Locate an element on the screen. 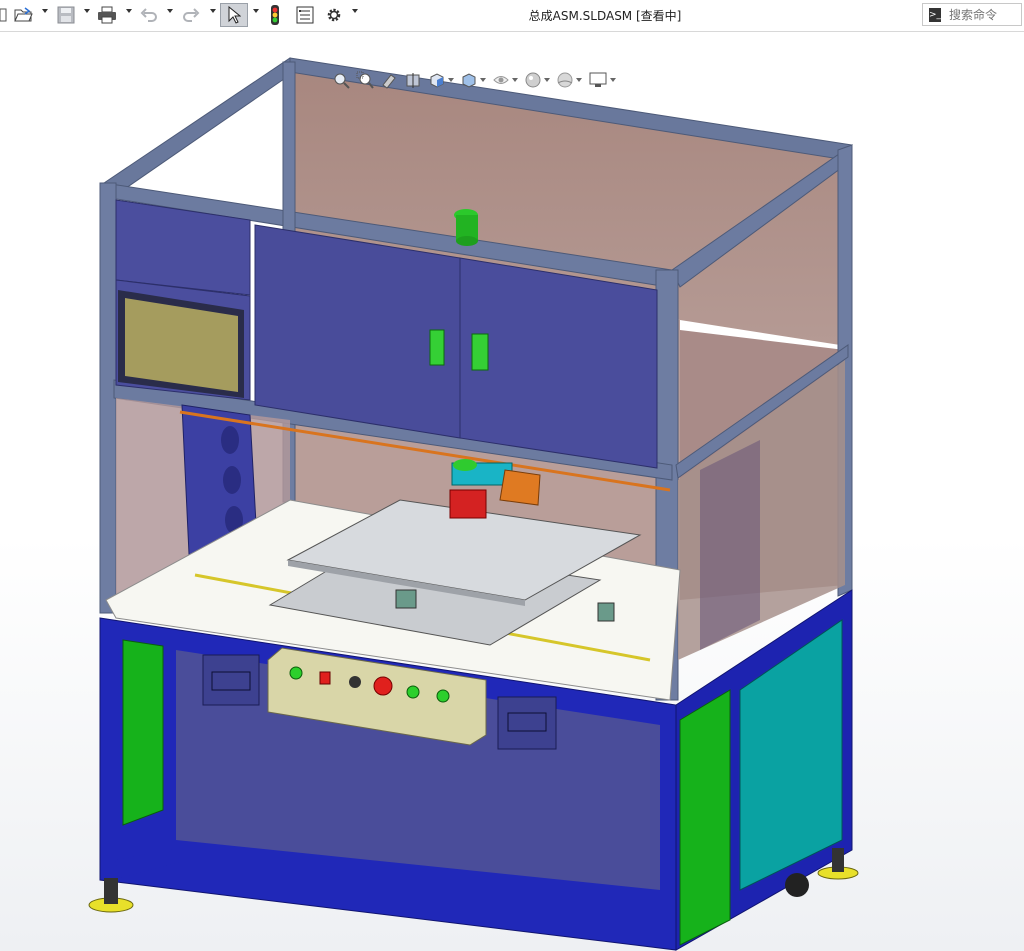 This screenshot has height=951, width=1024. select-dropdown-caret is located at coordinates (256, 11).